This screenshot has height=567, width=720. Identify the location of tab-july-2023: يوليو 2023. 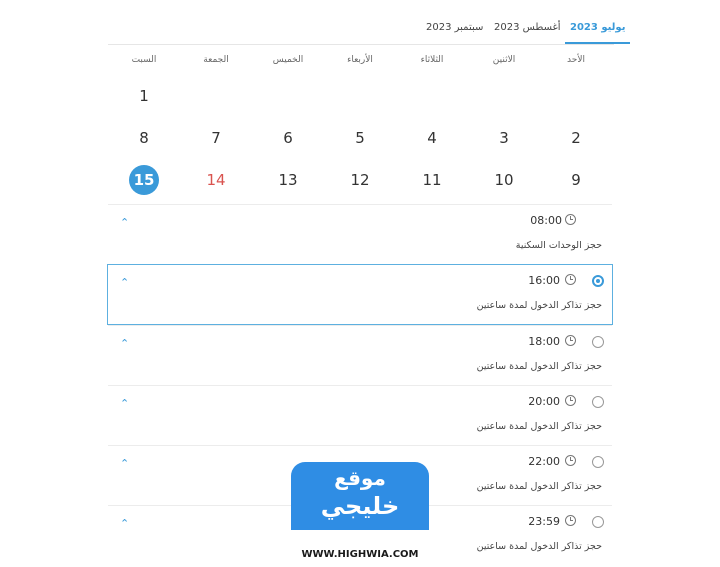
(598, 33).